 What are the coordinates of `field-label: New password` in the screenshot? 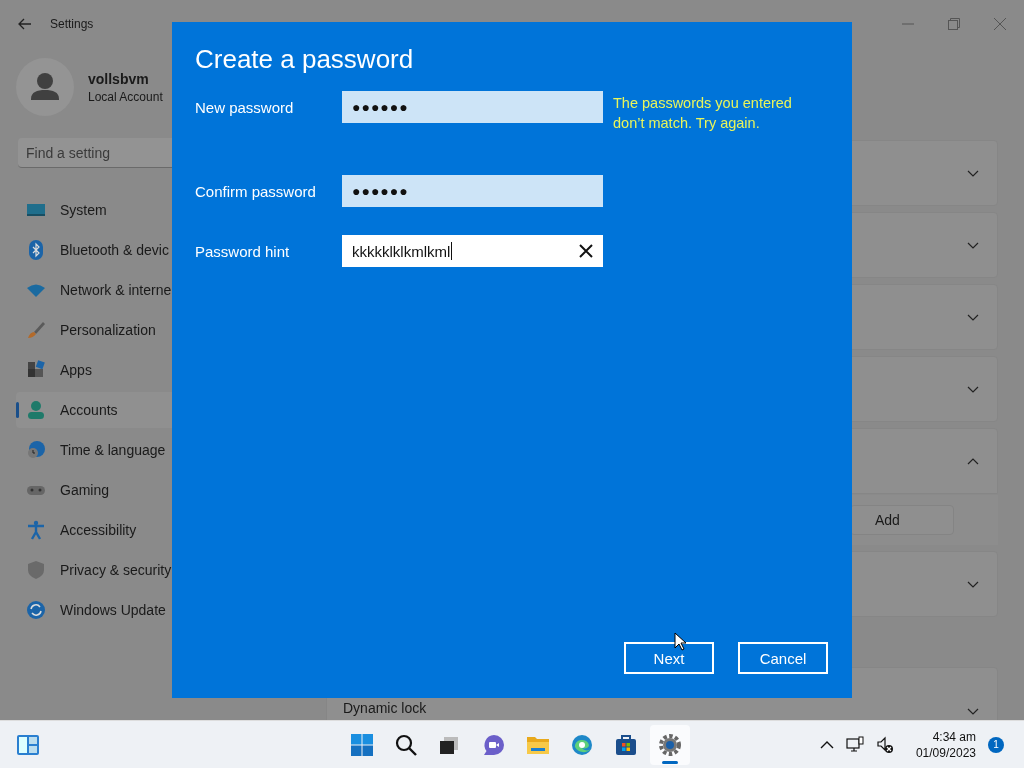 It's located at (245, 107).